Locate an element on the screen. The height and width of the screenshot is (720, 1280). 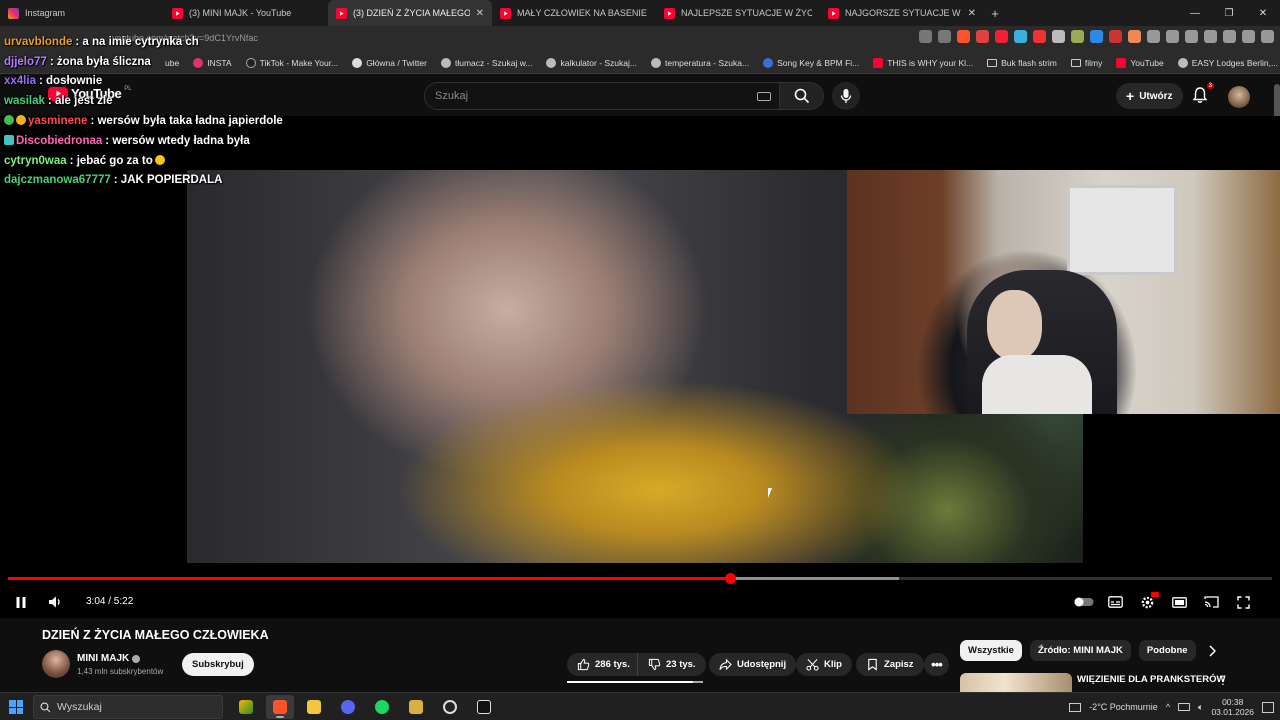
widgets-icon is located at coordinates (1075, 707).